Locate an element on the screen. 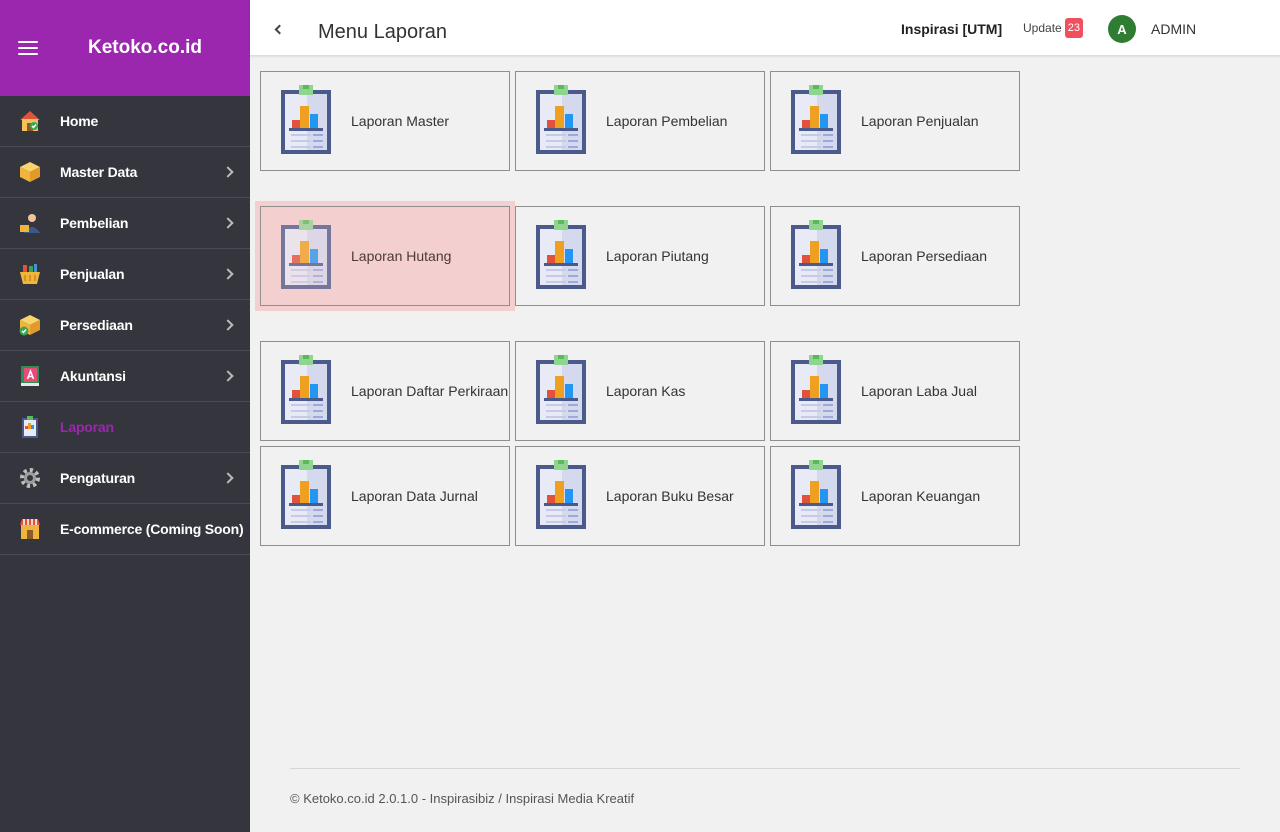 The image size is (1280, 832). report-card-label: Laporan Buku Besar is located at coordinates (670, 496).